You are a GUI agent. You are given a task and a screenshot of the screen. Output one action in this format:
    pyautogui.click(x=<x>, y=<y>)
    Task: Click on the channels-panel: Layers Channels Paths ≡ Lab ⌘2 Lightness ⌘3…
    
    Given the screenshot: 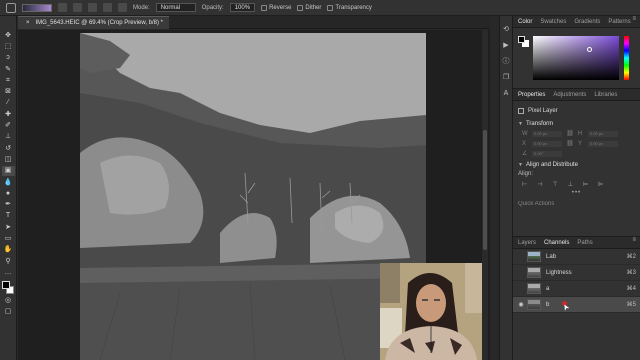 What is the action you would take?
    pyautogui.click(x=576, y=298)
    